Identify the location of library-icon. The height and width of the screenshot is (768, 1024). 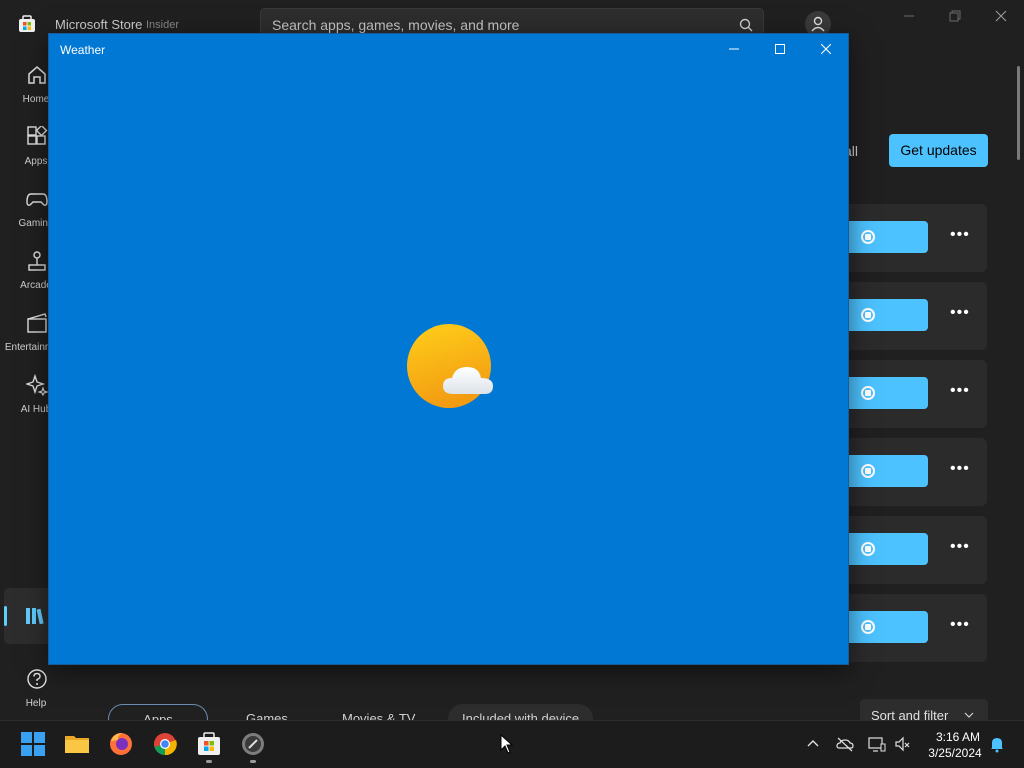
(35, 616).